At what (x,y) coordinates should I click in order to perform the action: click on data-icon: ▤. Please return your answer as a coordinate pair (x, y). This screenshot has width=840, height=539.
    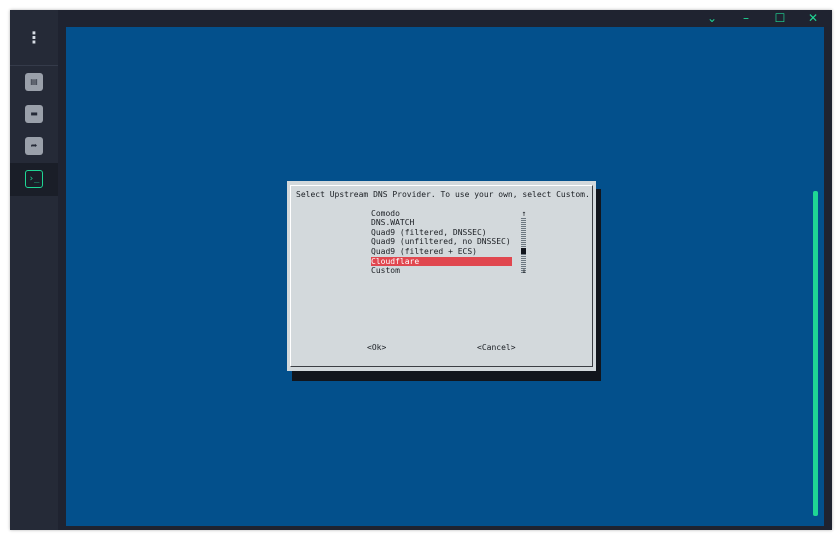
    Looking at the image, I should click on (34, 81).